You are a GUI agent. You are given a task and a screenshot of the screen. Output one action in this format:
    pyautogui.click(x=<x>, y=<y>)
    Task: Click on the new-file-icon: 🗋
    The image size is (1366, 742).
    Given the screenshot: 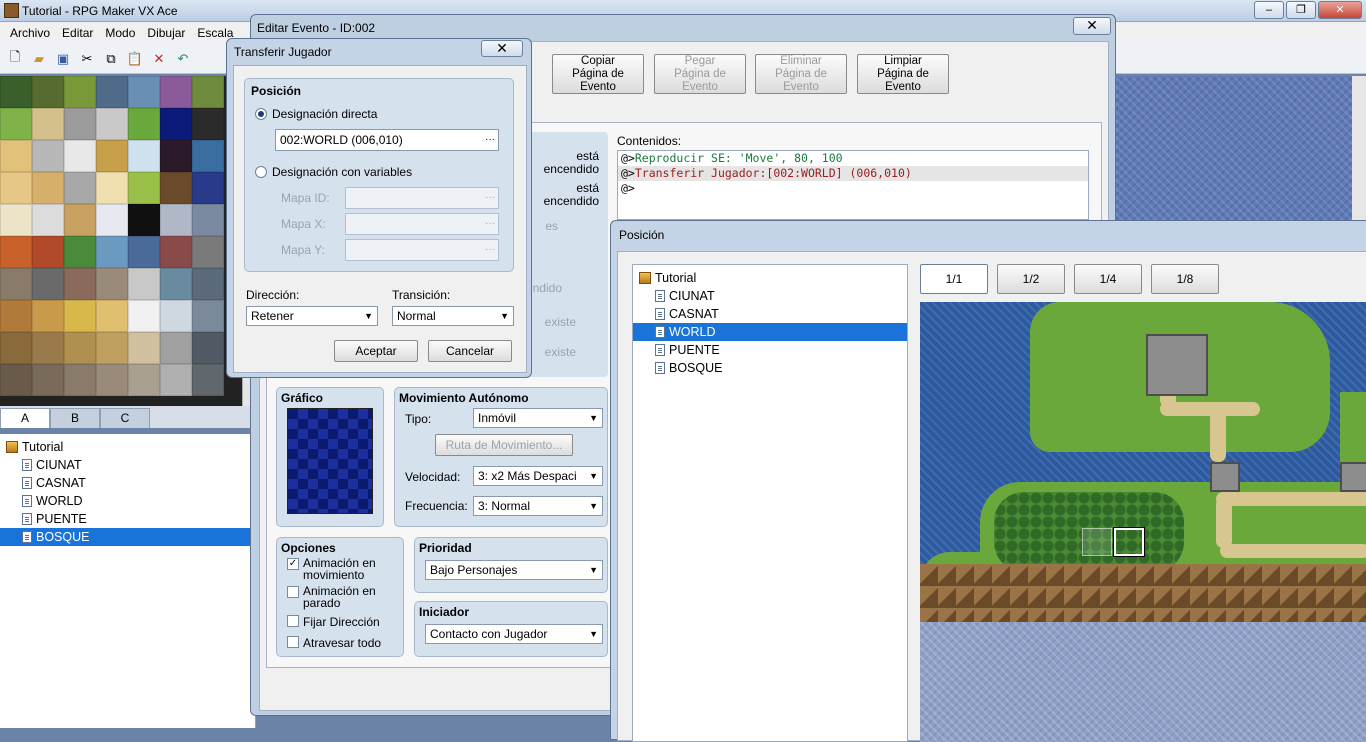 What is the action you would take?
    pyautogui.click(x=15, y=58)
    